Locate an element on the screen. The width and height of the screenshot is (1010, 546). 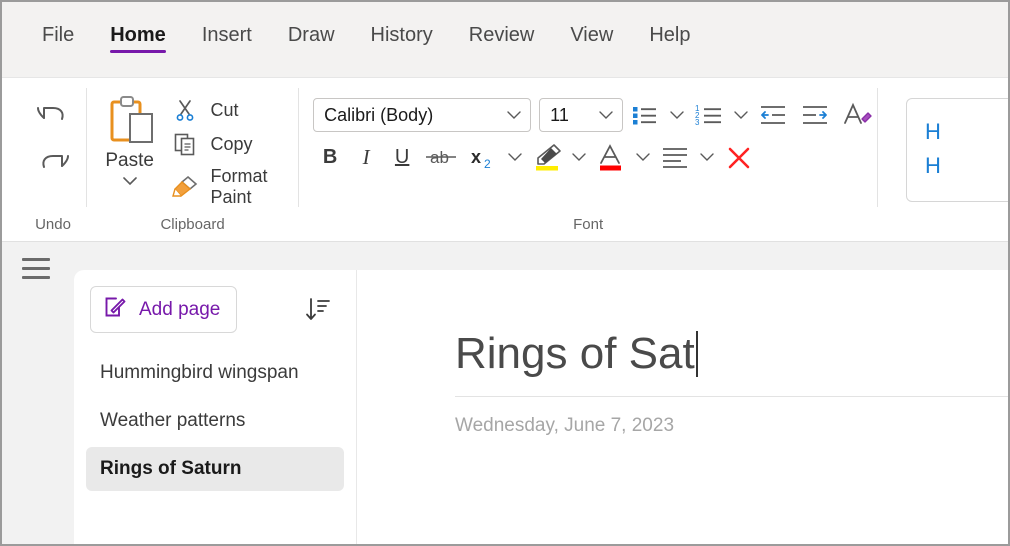
page-list-item-hummingbird-wingspan: Hummingbird wingspan is located at coordinates (215, 373).